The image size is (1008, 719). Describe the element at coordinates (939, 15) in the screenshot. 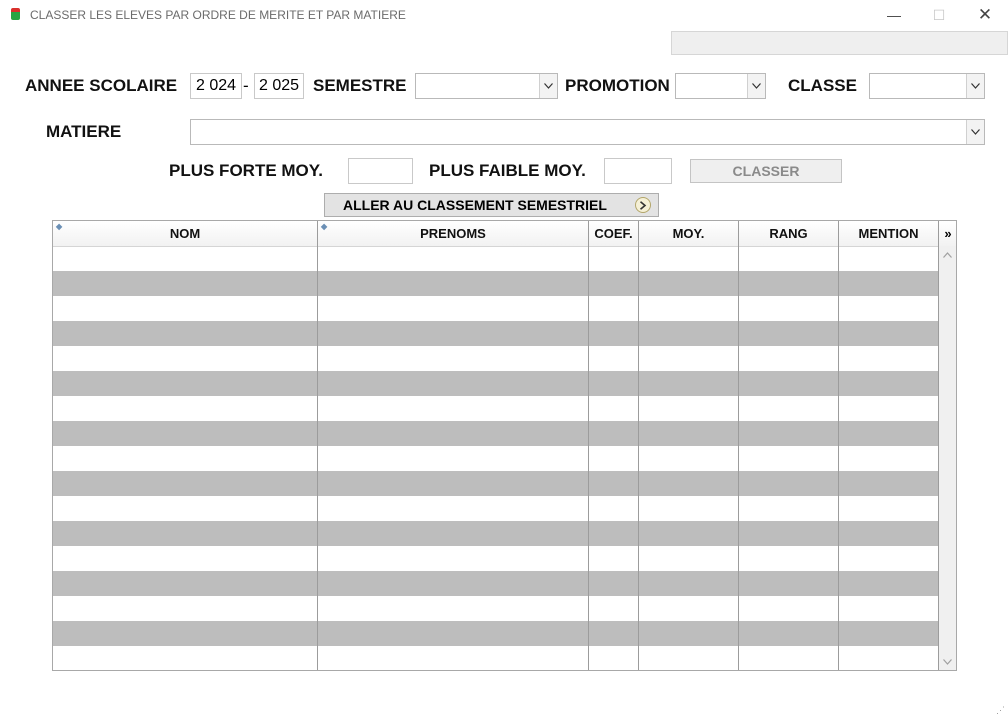

I see `maximize-button: ☐` at that location.